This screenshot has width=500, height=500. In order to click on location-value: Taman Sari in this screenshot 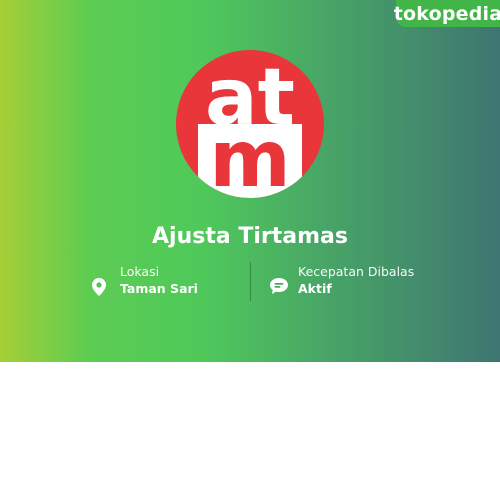, I will do `click(159, 288)`.